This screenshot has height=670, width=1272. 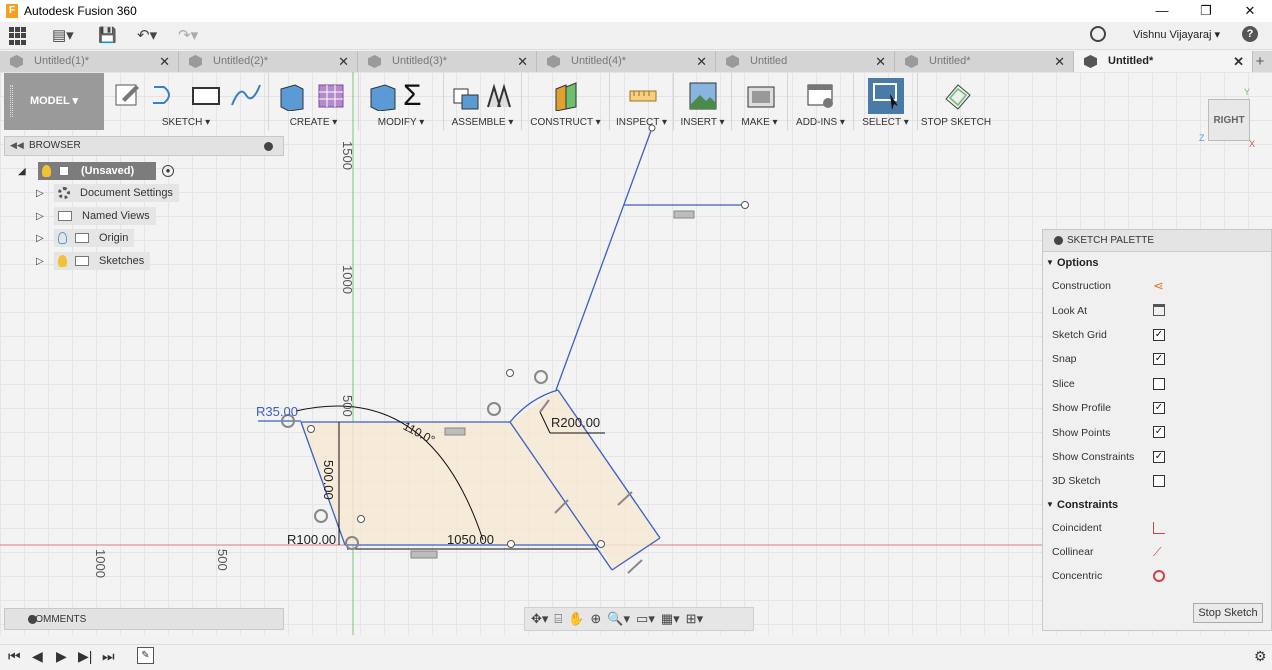 I want to click on joint-icon, so click(x=499, y=96).